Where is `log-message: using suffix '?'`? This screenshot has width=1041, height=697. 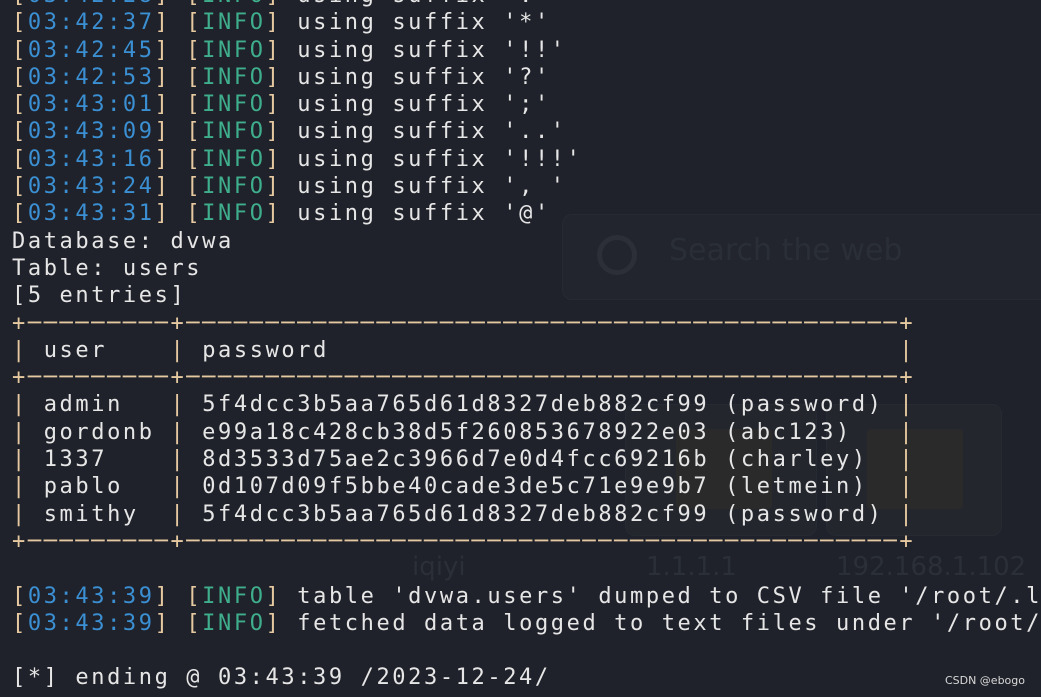 log-message: using suffix '?' is located at coordinates (424, 77).